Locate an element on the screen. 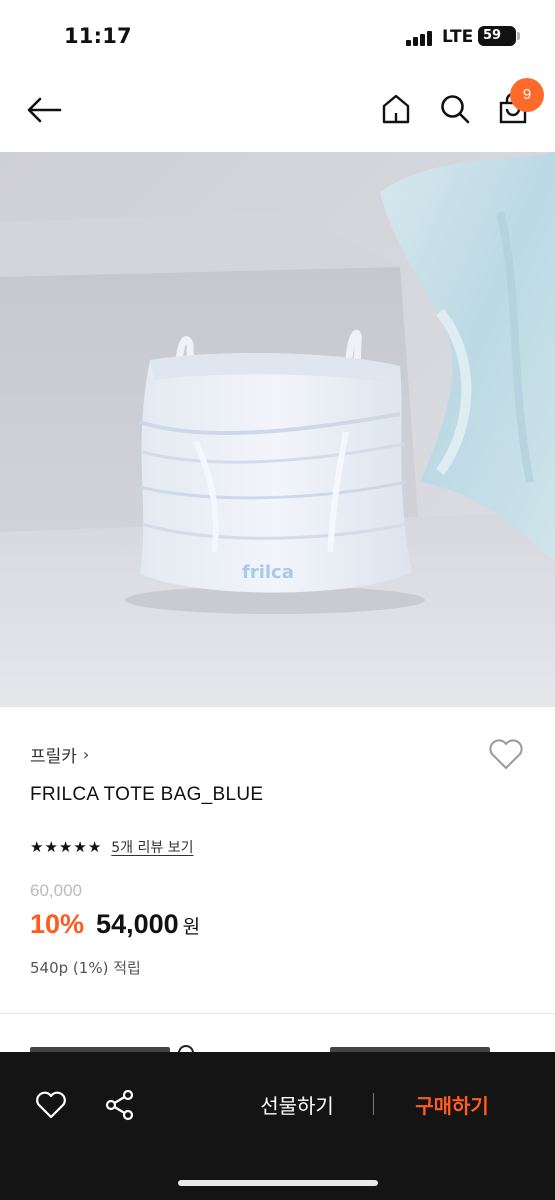 The width and height of the screenshot is (555, 1200). product-title: FRILCA TOTE BAG_BLUE is located at coordinates (147, 794).